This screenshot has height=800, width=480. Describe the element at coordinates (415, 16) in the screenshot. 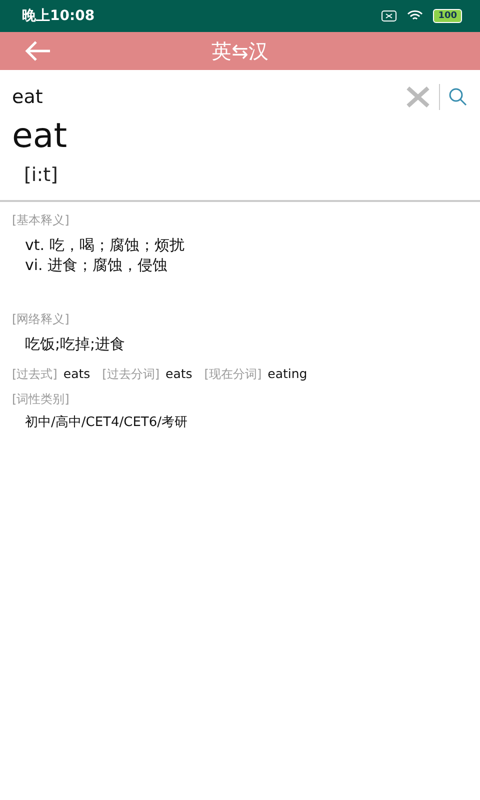

I see `wifi-icon` at that location.